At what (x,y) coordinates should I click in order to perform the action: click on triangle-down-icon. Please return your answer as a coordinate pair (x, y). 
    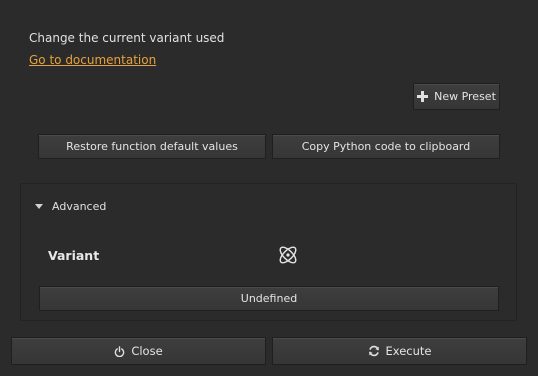
    Looking at the image, I should click on (39, 206).